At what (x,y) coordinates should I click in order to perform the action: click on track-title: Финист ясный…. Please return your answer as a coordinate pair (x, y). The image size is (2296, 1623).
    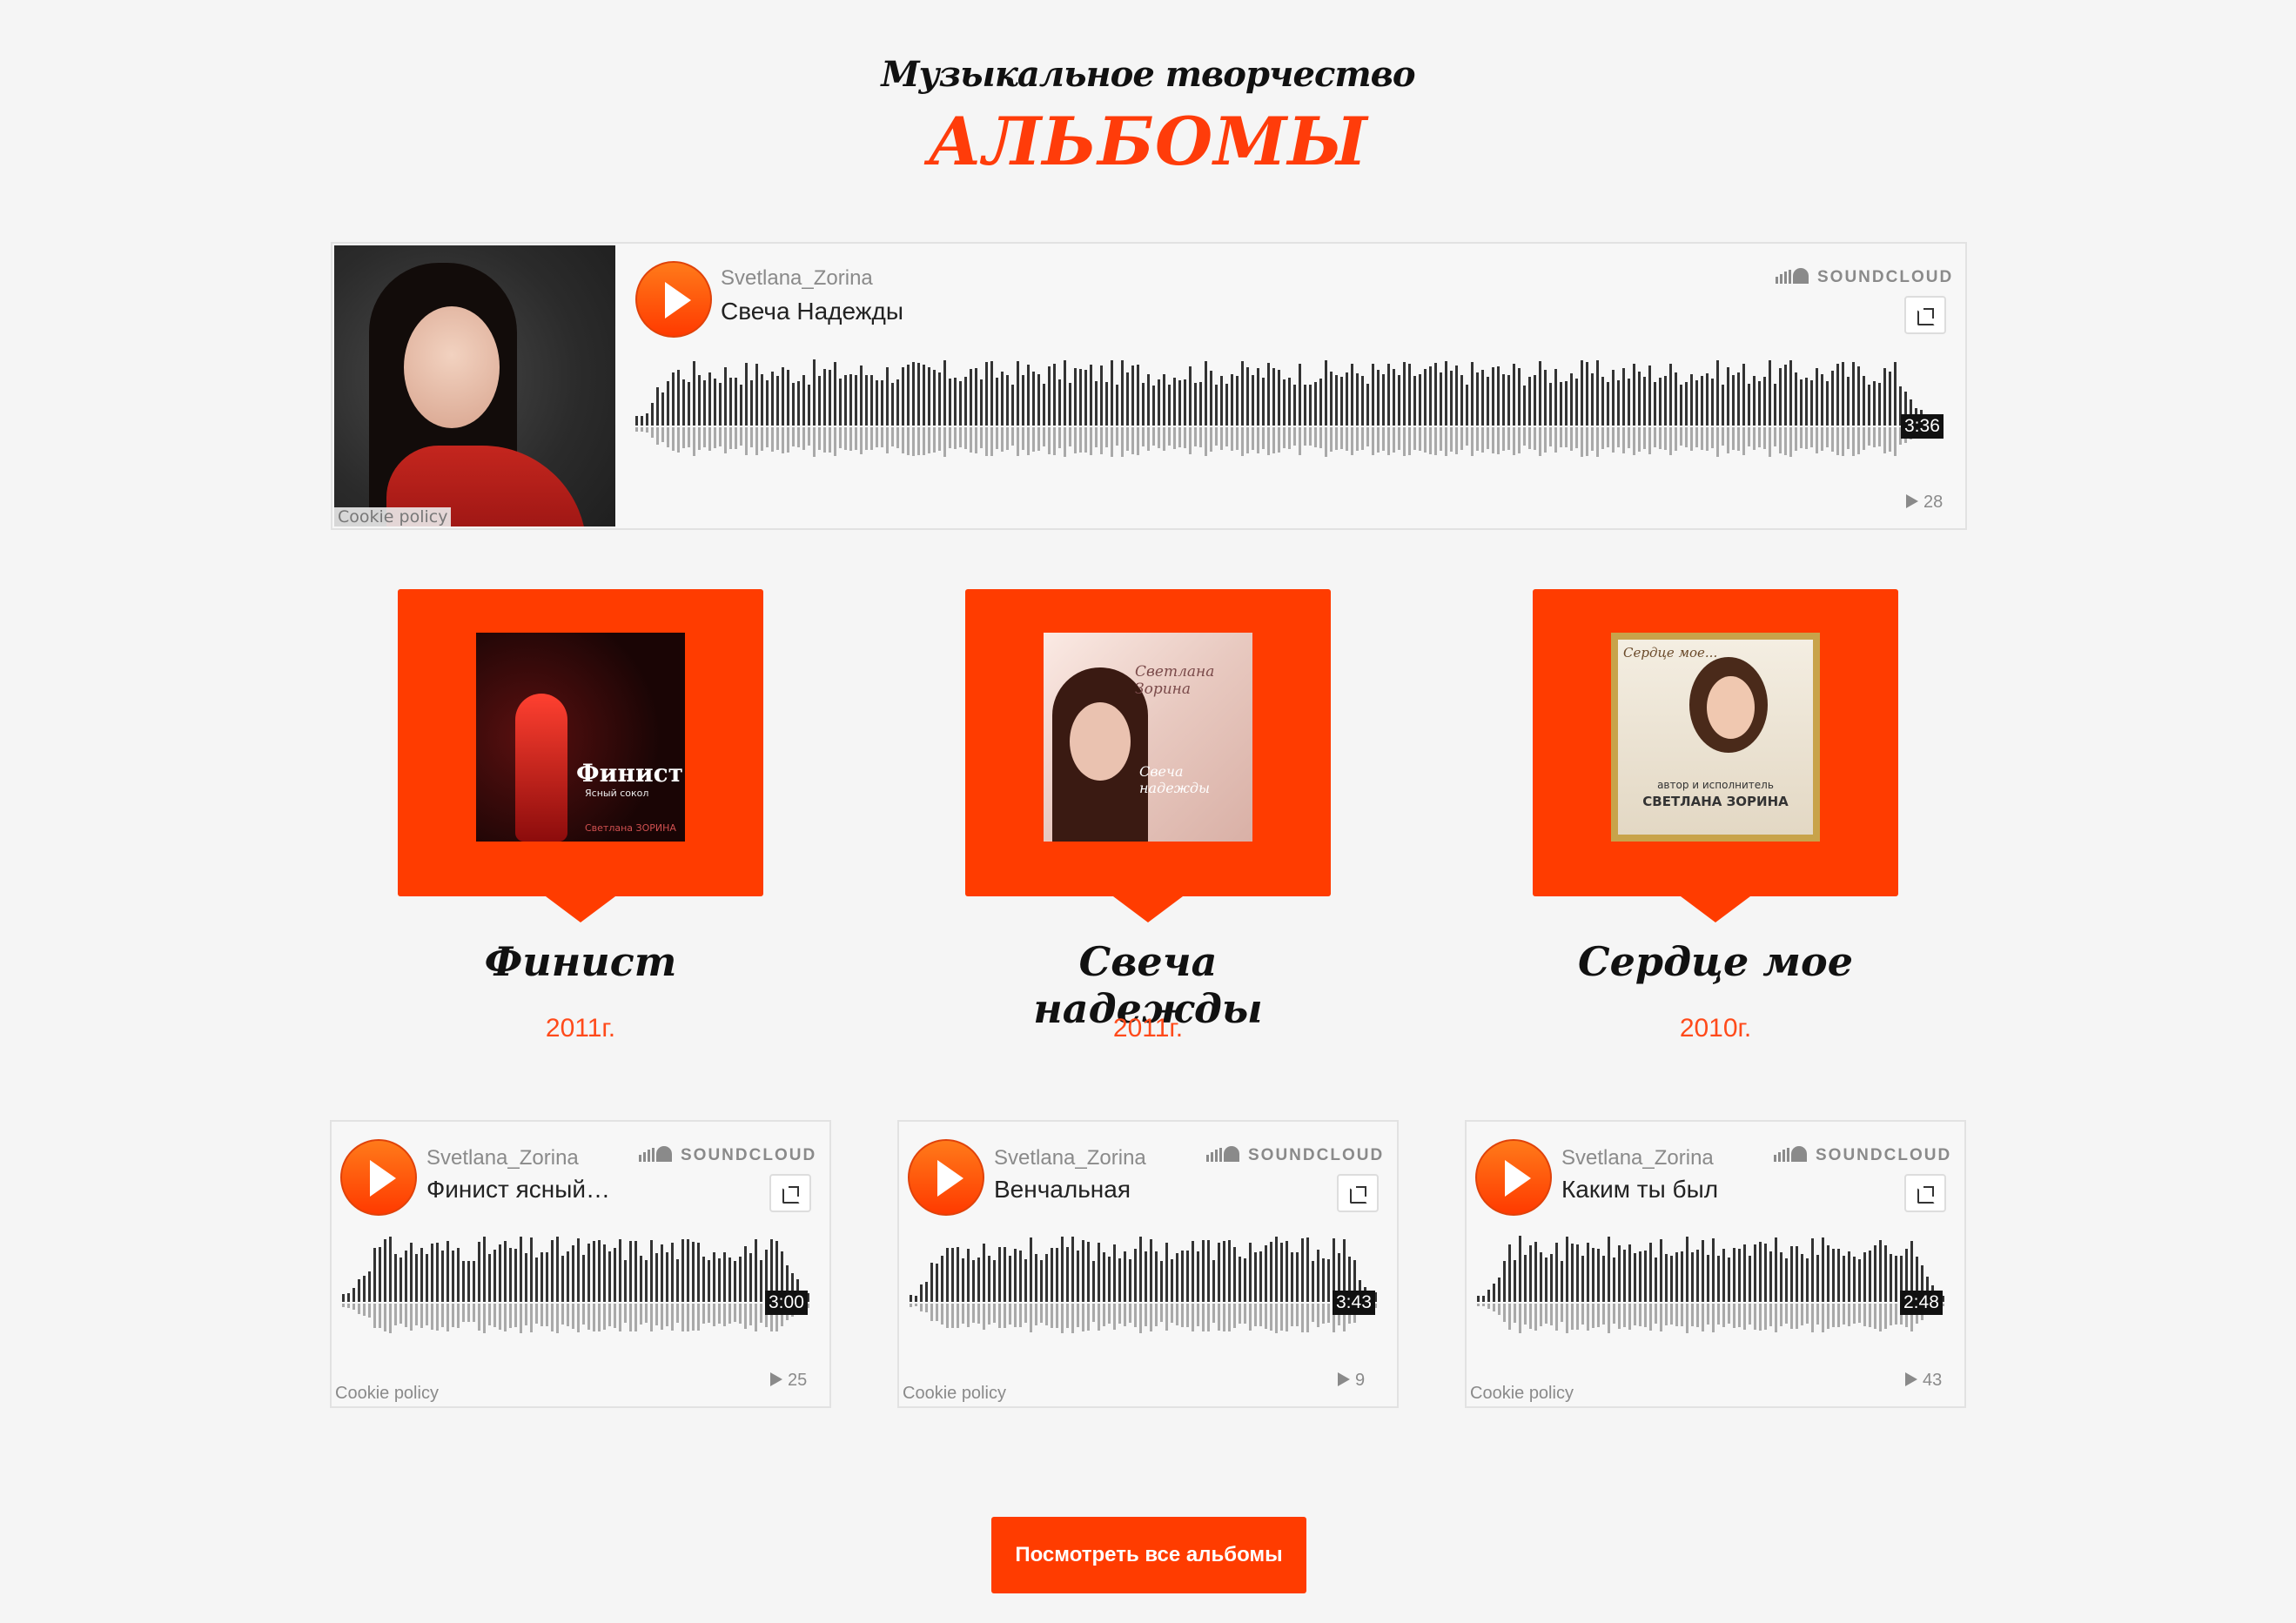
    Looking at the image, I should click on (530, 1190).